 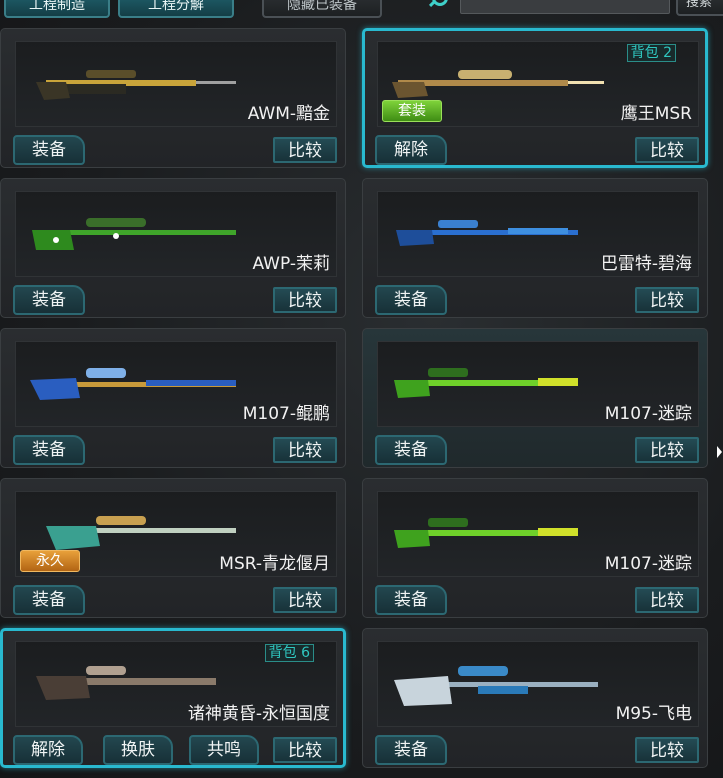 What do you see at coordinates (651, 53) in the screenshot?
I see `backpack-tag: 背包 2` at bounding box center [651, 53].